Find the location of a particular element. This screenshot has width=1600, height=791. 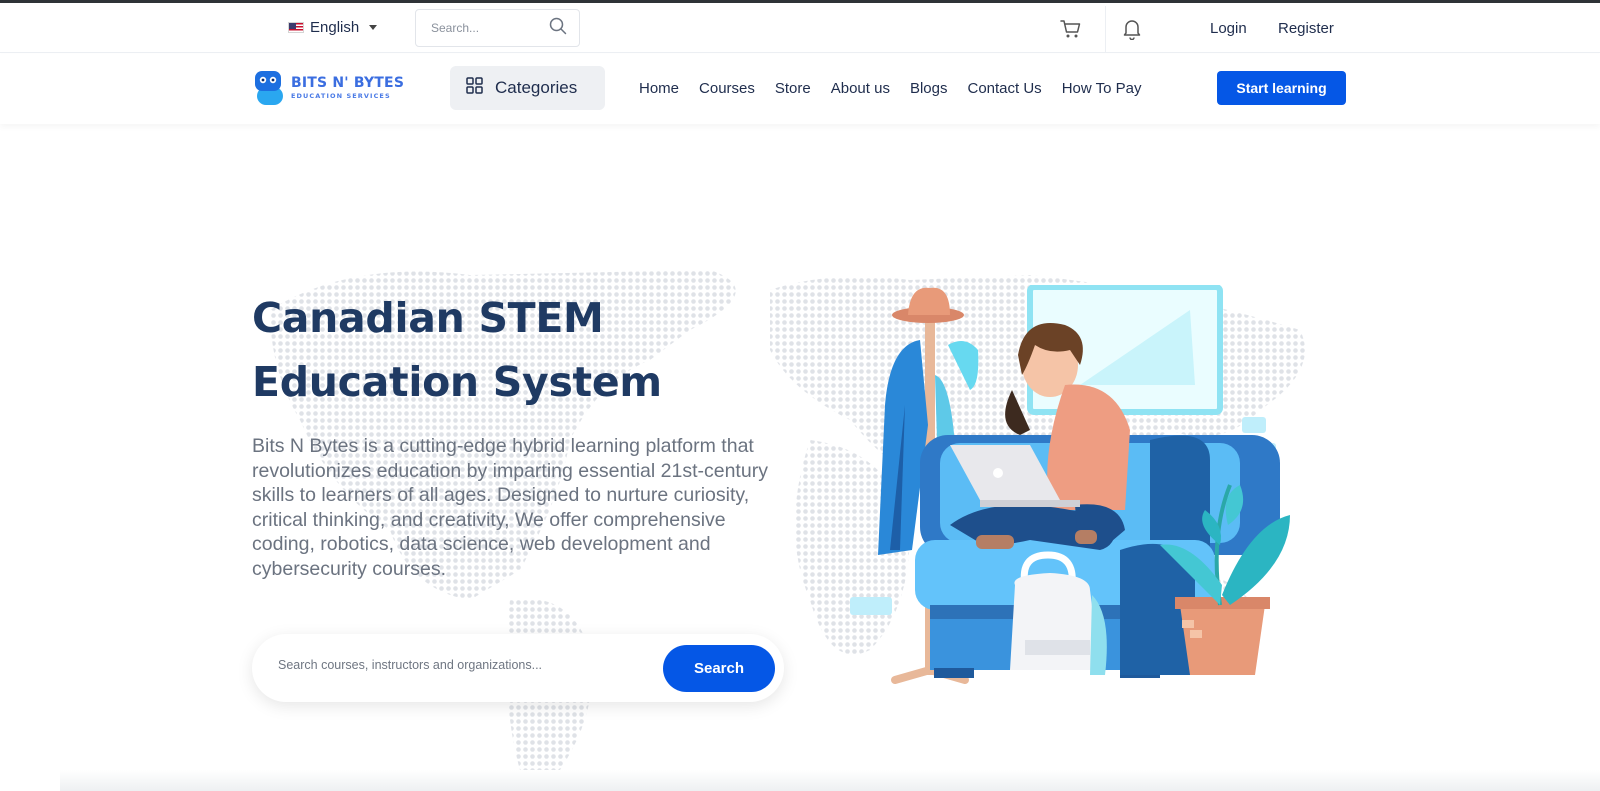

grid-icon is located at coordinates (474, 88).